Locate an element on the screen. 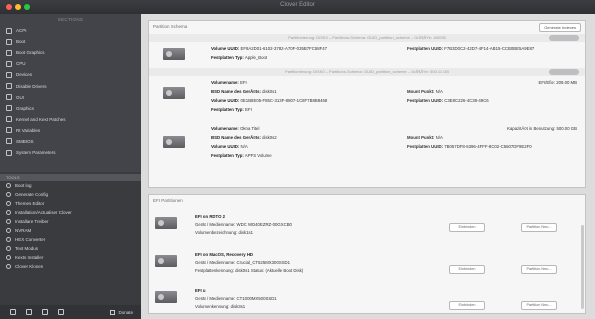 The height and width of the screenshot is (319, 595). sidebar-item-label: Devices is located at coordinates (24, 75).